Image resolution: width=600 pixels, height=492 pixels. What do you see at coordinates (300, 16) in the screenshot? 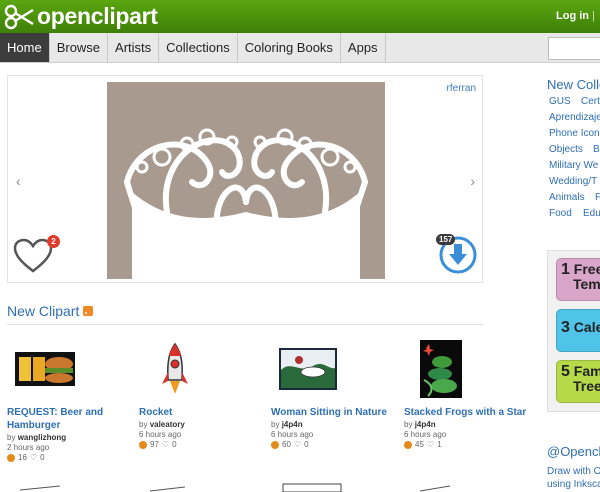
I see `site-header: openclipart Log in |` at bounding box center [300, 16].